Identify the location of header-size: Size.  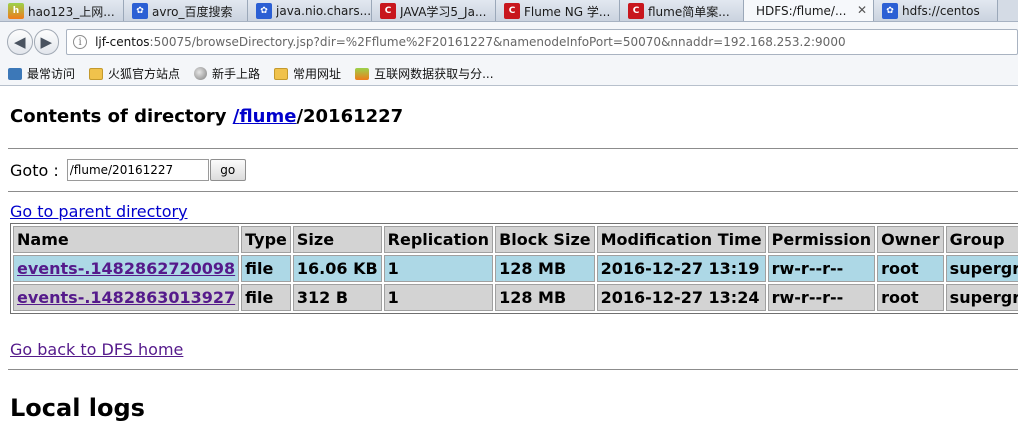
(337, 239).